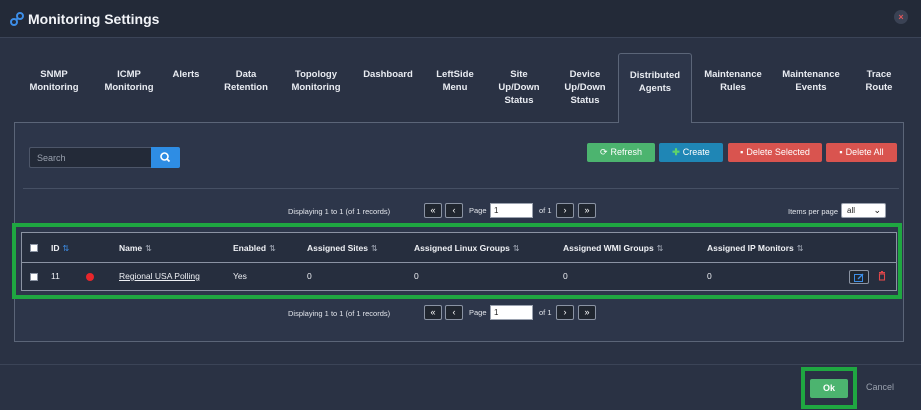 The image size is (921, 410). I want to click on column-ip-label: Assigned IP Monitors, so click(750, 248).